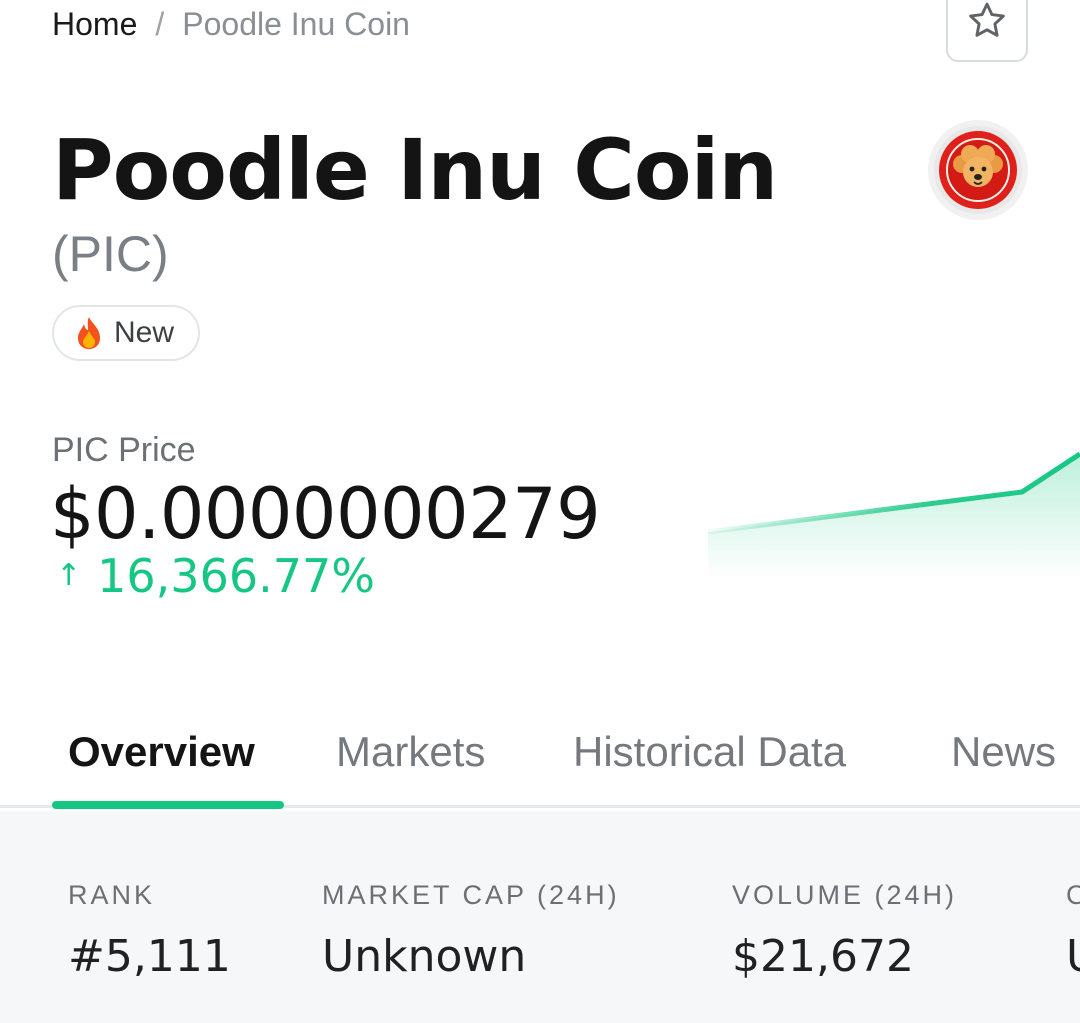 This screenshot has width=1080, height=1023. I want to click on stat-label: C, so click(1073, 895).